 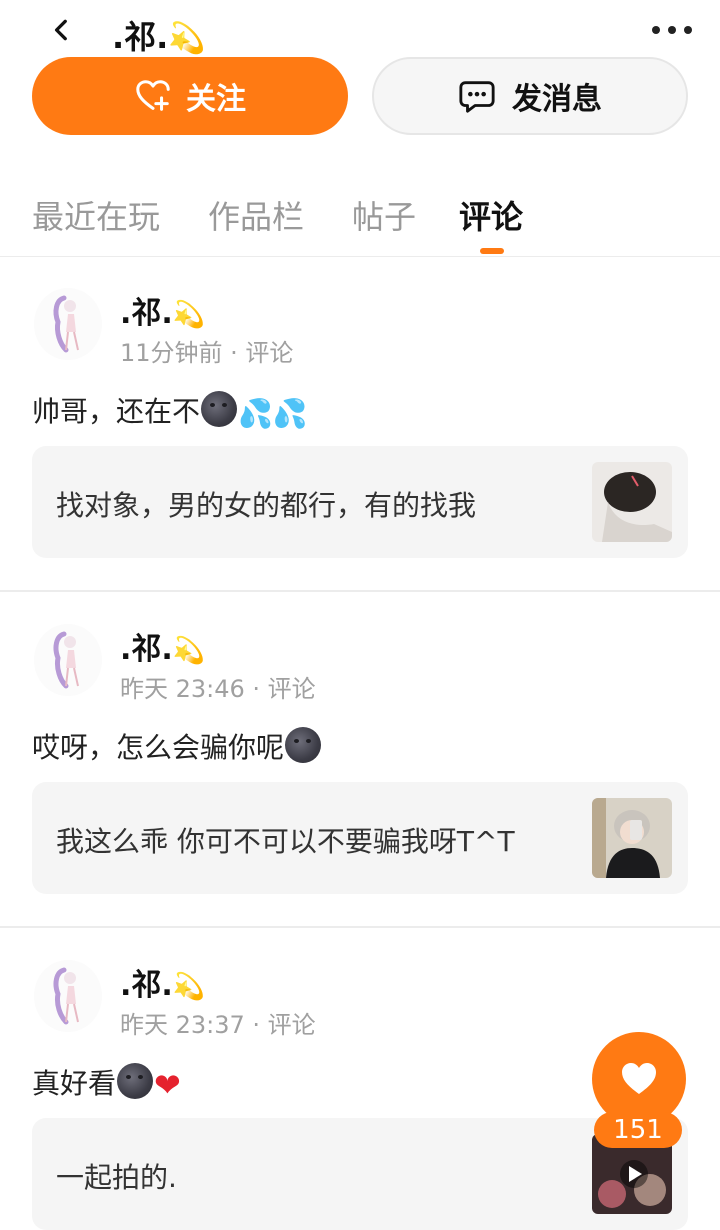 I want to click on comment-body: 帅哥，还在不, so click(x=116, y=411).